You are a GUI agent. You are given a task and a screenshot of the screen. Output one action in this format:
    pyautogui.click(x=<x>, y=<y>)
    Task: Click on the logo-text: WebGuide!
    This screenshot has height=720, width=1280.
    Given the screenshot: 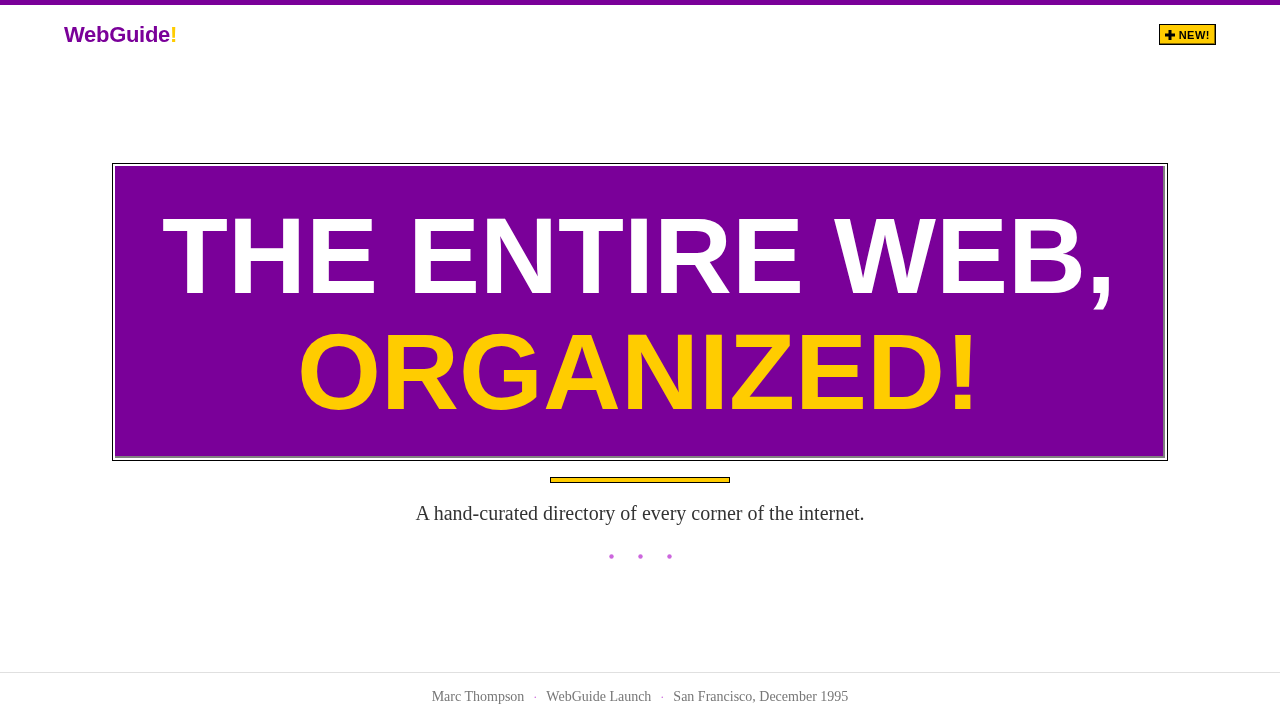 What is the action you would take?
    pyautogui.click(x=120, y=34)
    